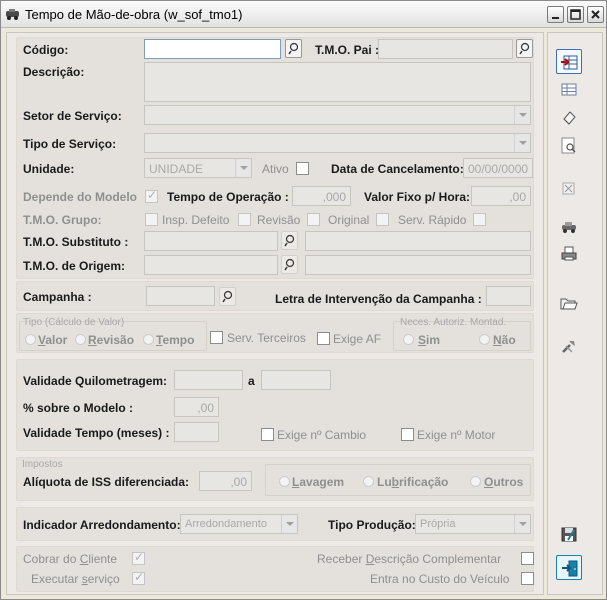 The height and width of the screenshot is (600, 607). I want to click on radio-outros, so click(475, 481).